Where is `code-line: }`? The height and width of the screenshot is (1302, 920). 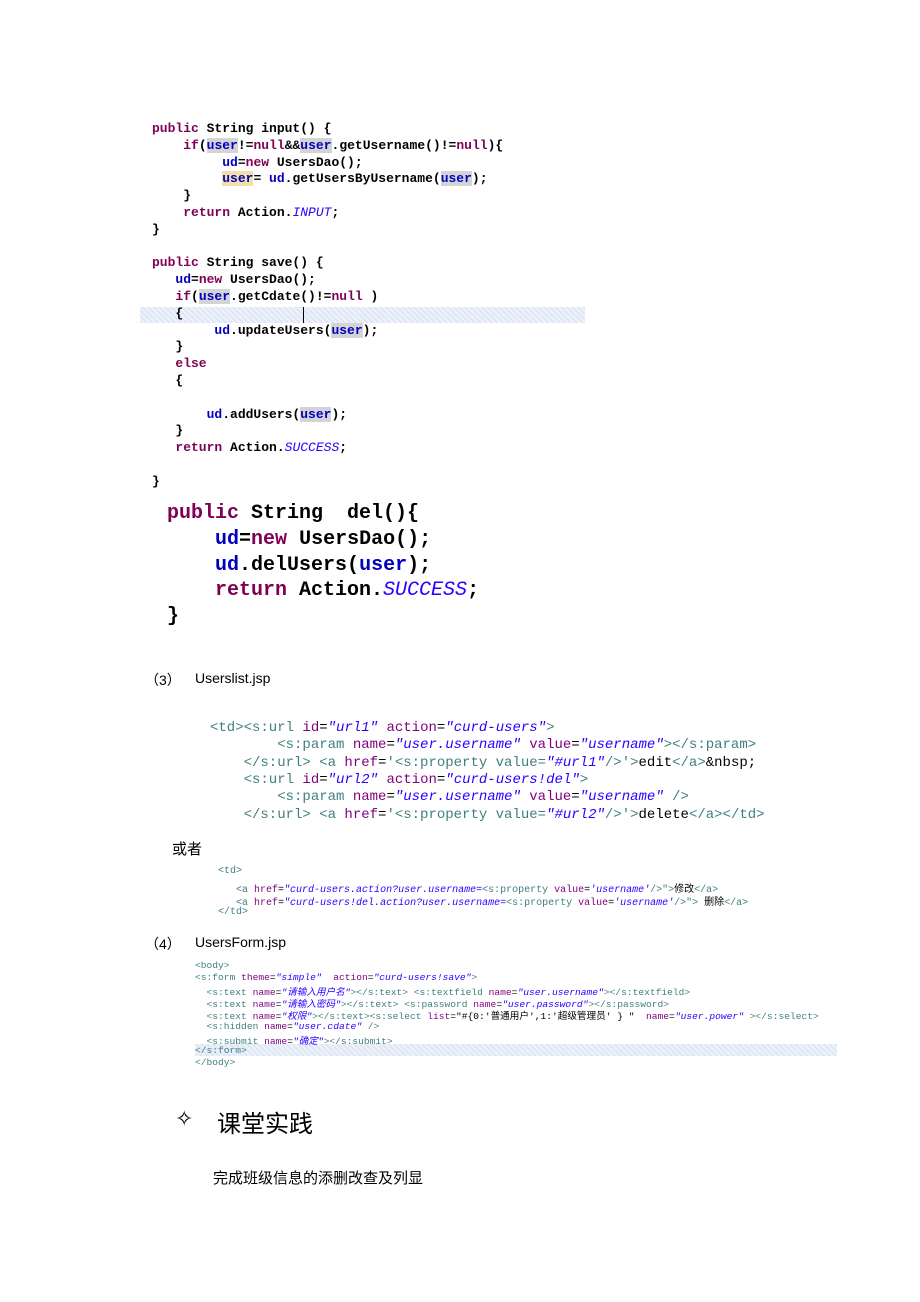
code-line: } is located at coordinates (171, 195).